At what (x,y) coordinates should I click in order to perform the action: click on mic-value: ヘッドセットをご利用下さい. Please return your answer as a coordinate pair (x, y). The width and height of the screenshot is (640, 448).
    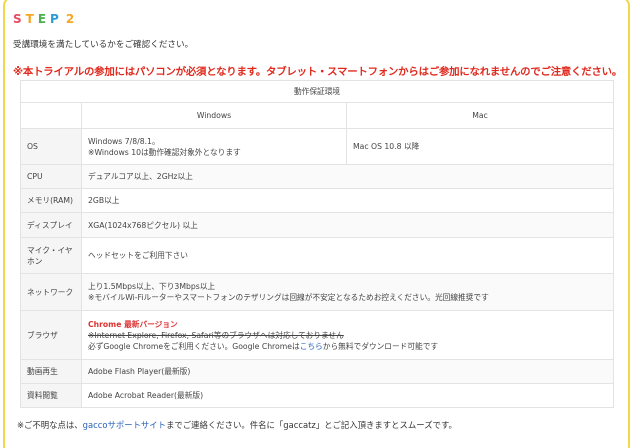
    Looking at the image, I should click on (347, 255).